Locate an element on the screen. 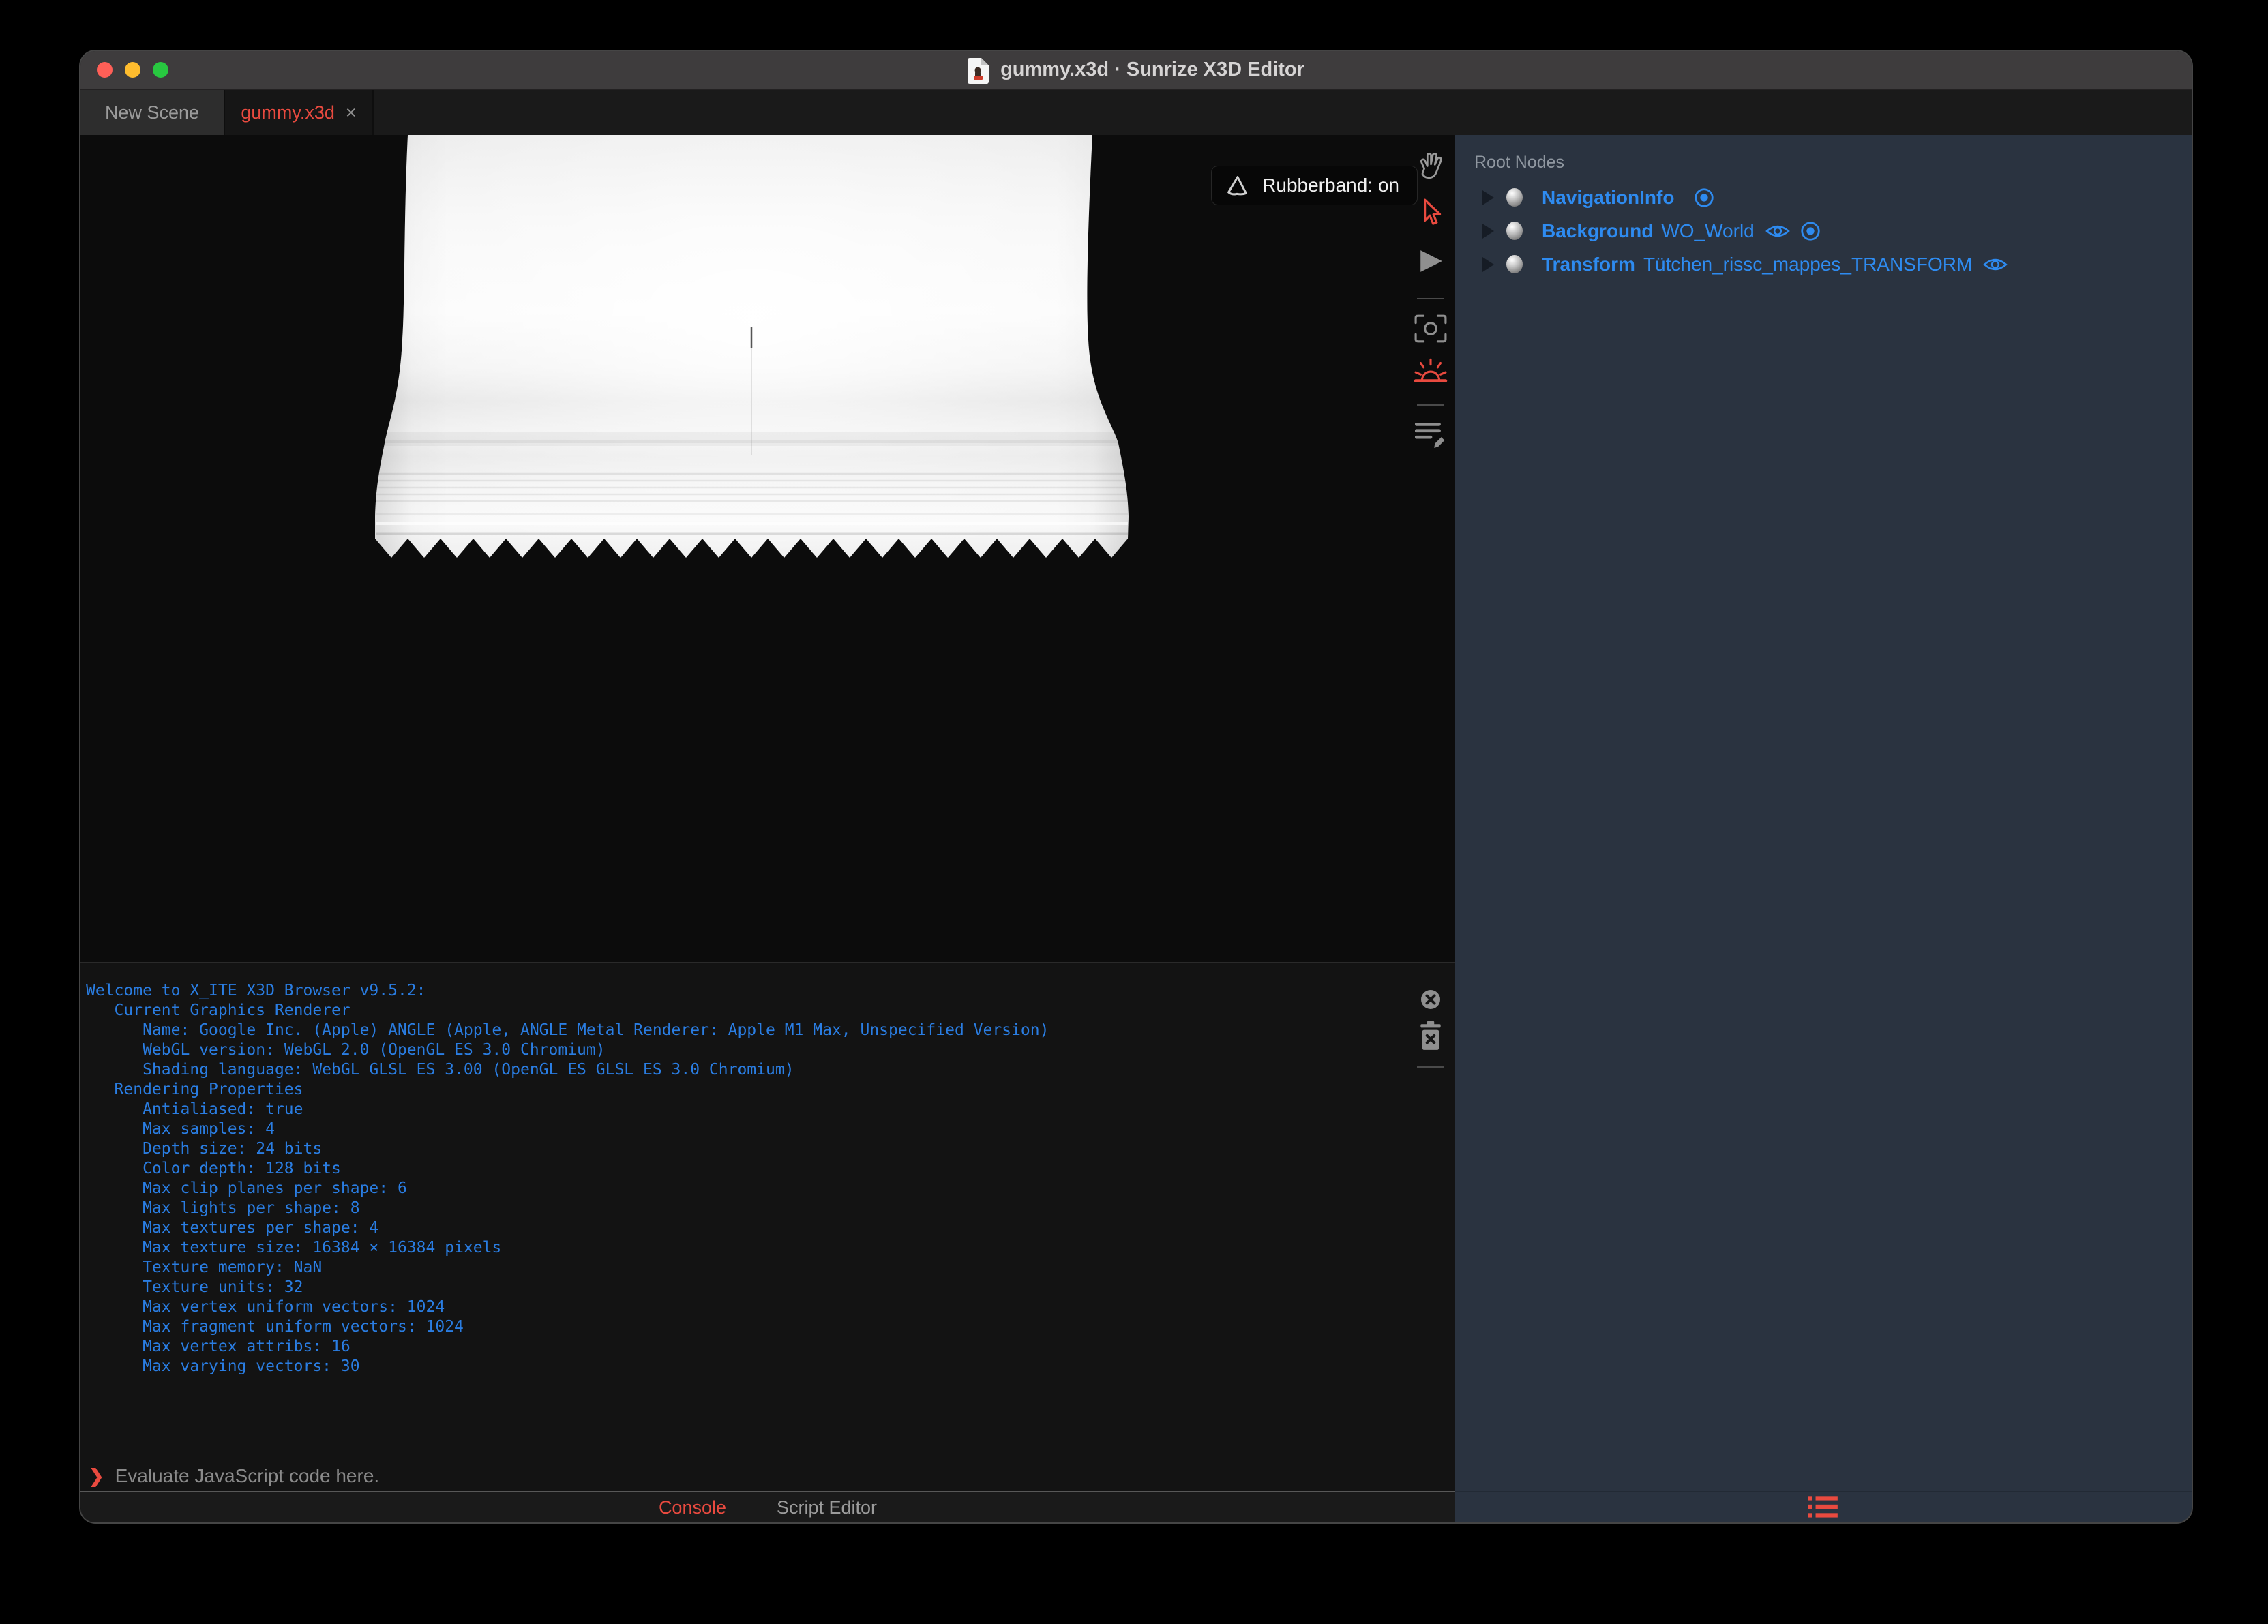 The height and width of the screenshot is (1624, 2268). rubberband-toggle: Rubberband: on is located at coordinates (1314, 185).